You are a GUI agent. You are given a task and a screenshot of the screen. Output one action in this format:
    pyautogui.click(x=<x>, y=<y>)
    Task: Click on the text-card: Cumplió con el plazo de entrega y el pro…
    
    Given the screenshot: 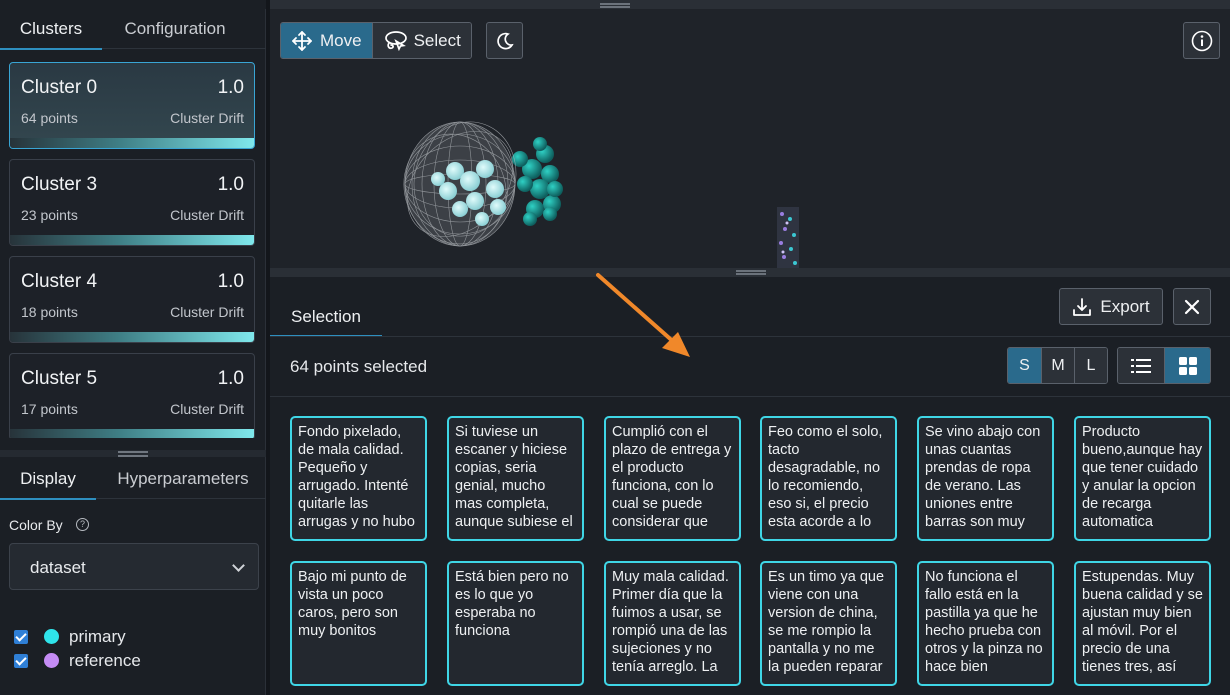 What is the action you would take?
    pyautogui.click(x=672, y=478)
    